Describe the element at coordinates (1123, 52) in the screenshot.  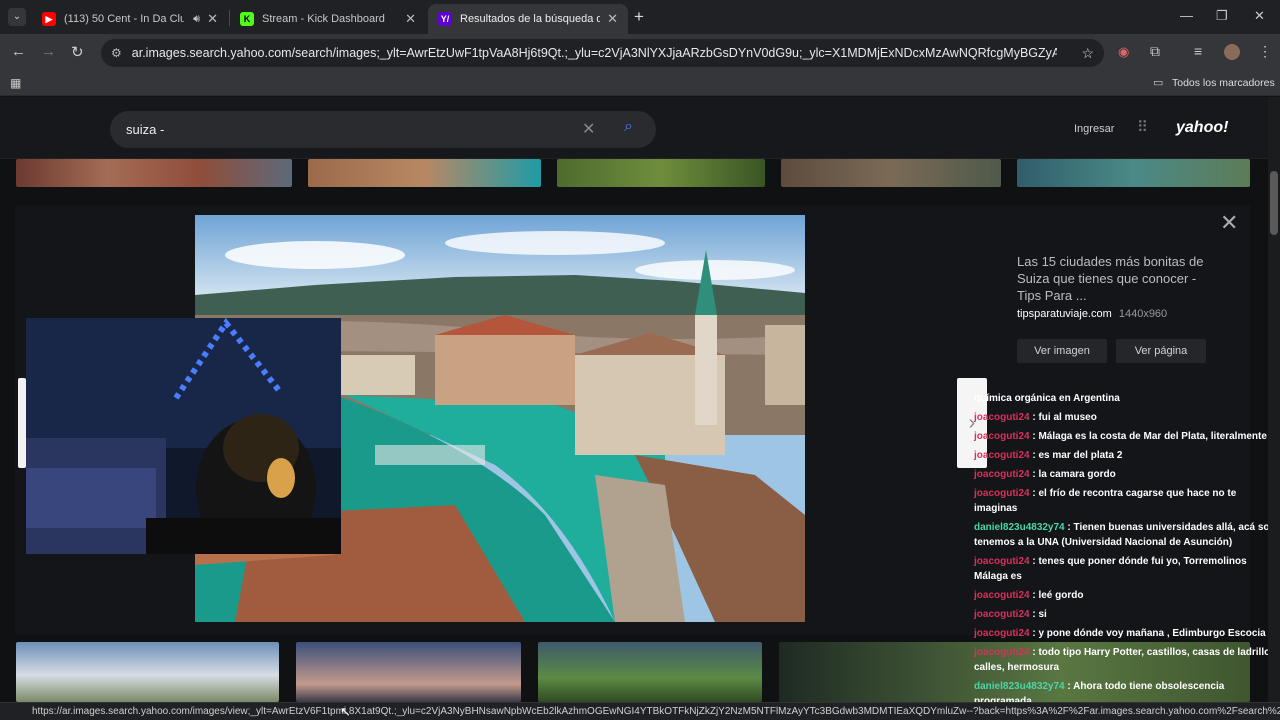
I see `extension-icon: ◉` at that location.